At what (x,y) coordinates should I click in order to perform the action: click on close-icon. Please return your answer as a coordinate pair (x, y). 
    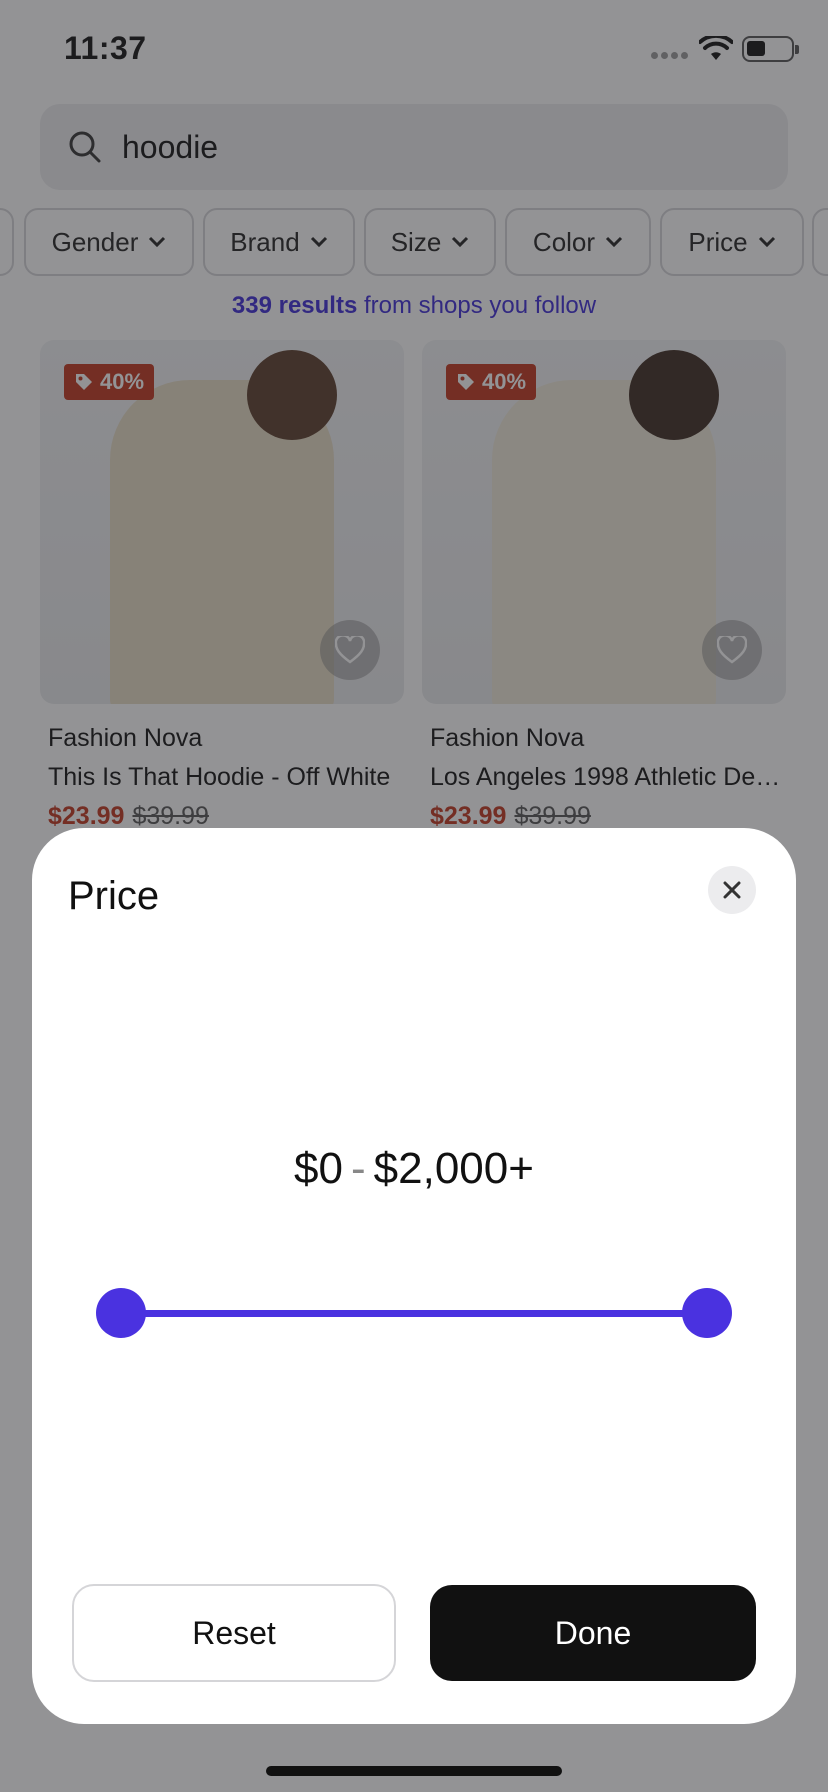
    Looking at the image, I should click on (732, 890).